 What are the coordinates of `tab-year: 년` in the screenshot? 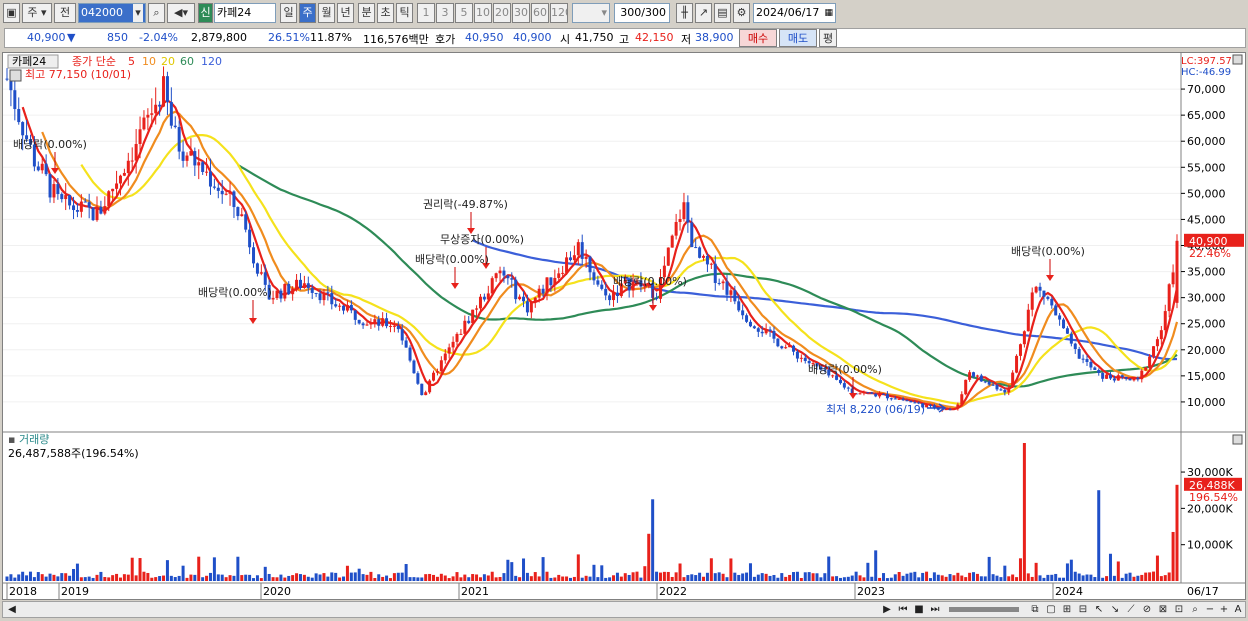 It's located at (345, 13).